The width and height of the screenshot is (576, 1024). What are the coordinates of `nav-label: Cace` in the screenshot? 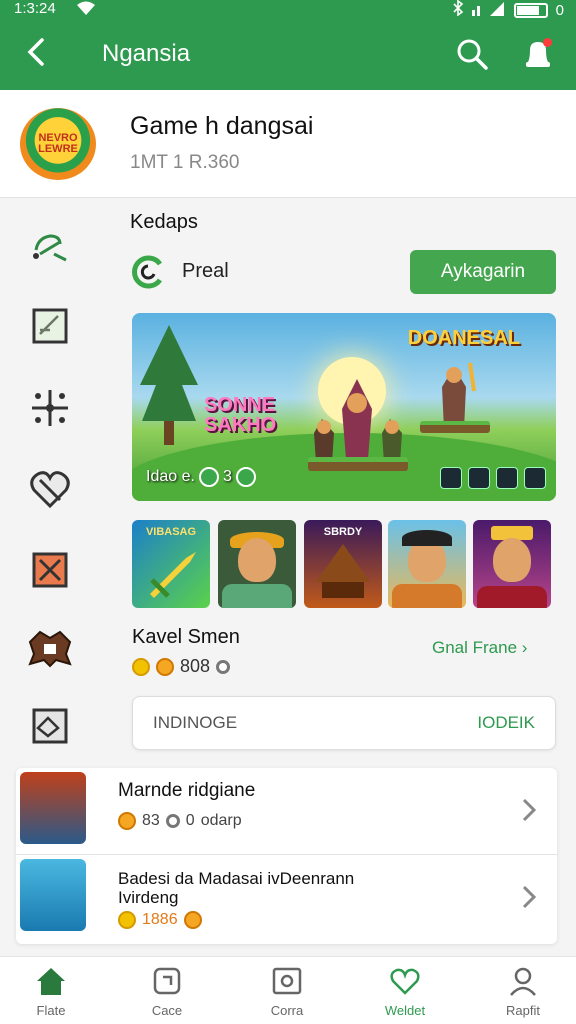 It's located at (167, 1010).